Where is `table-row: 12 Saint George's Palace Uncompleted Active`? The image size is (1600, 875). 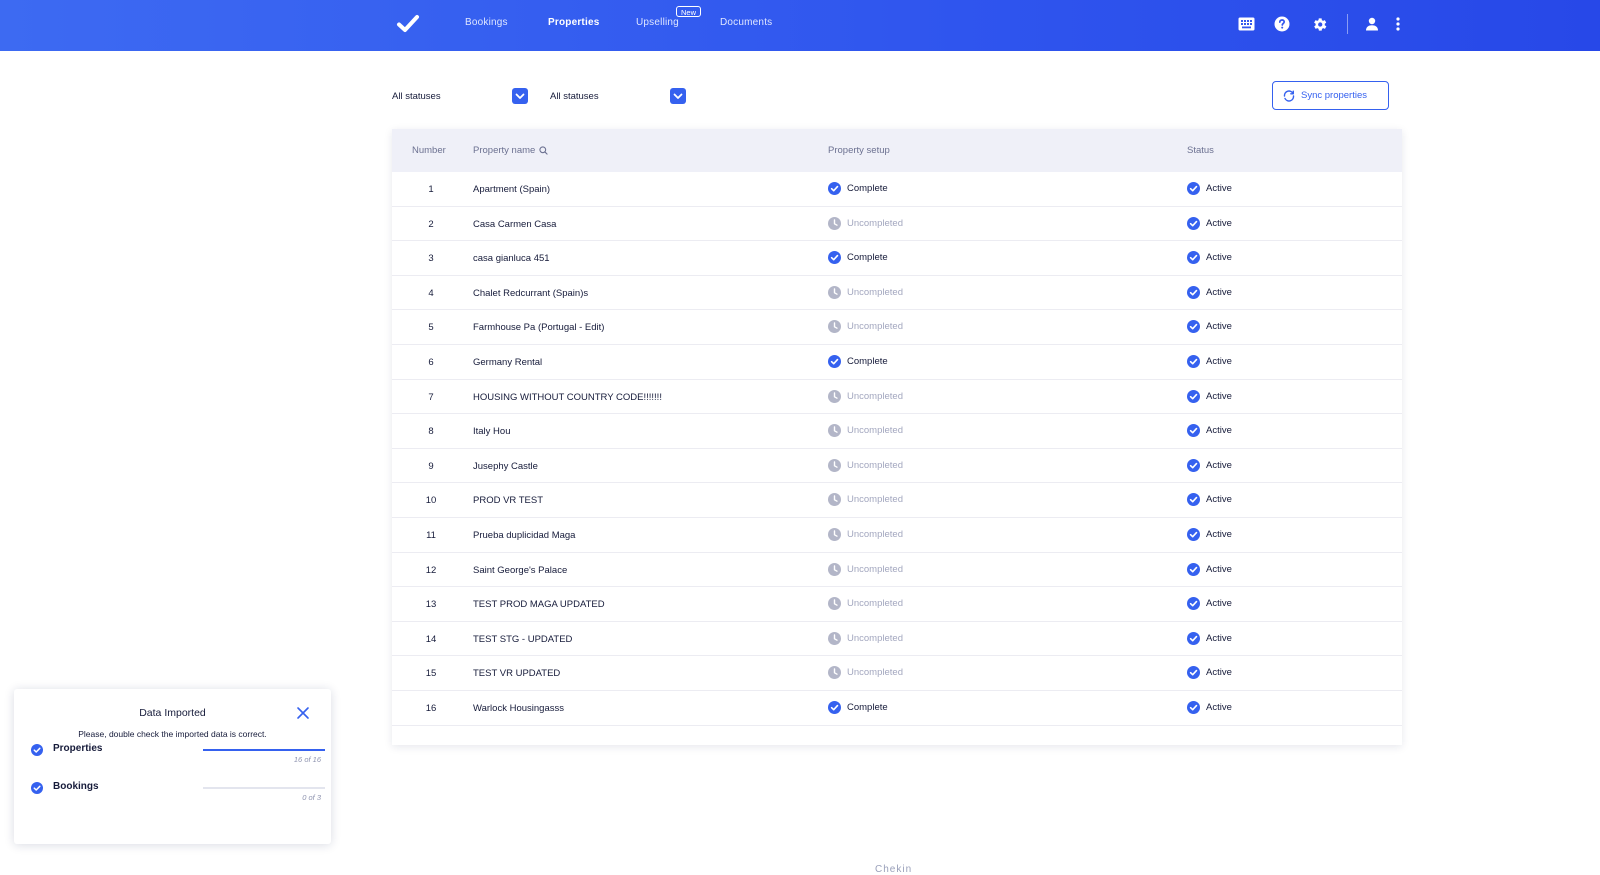 table-row: 12 Saint George's Palace Uncompleted Active is located at coordinates (897, 570).